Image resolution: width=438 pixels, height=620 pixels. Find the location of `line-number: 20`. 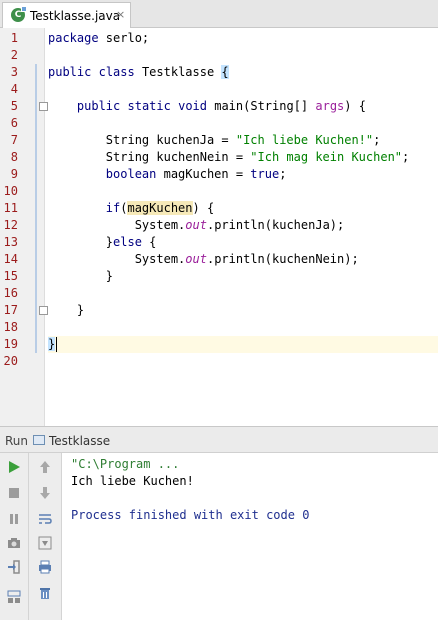

line-number: 20 is located at coordinates (10, 361).